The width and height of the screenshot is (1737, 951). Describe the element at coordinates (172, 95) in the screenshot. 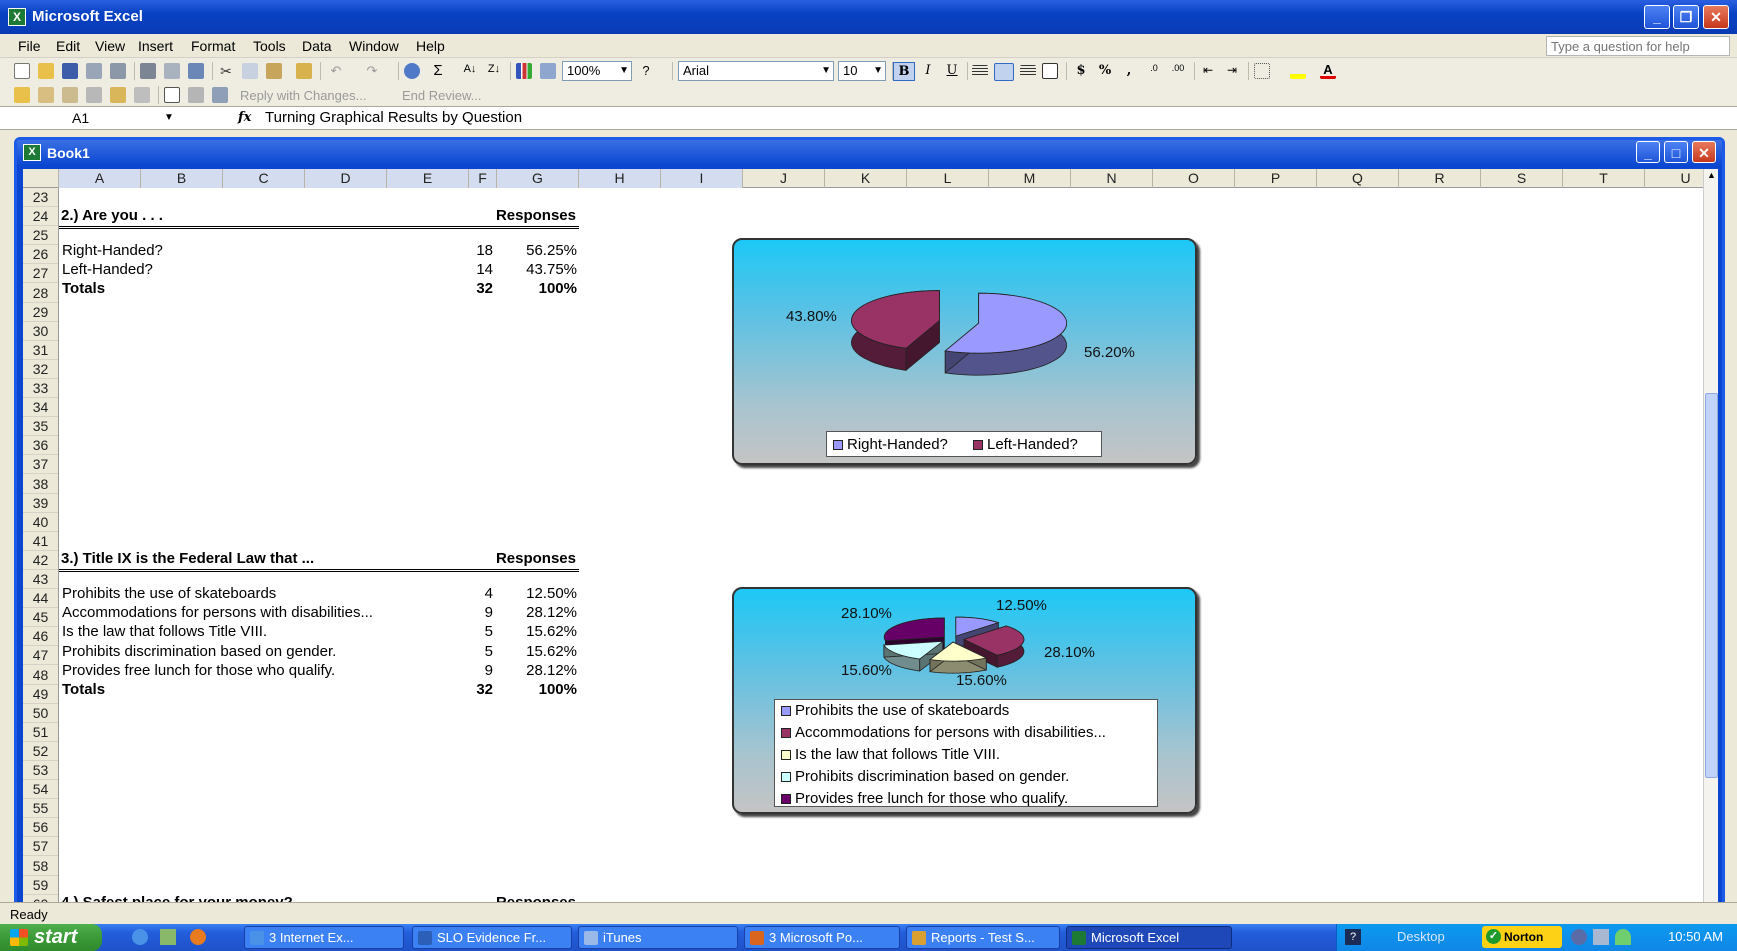

I see `track-changes-icon` at that location.